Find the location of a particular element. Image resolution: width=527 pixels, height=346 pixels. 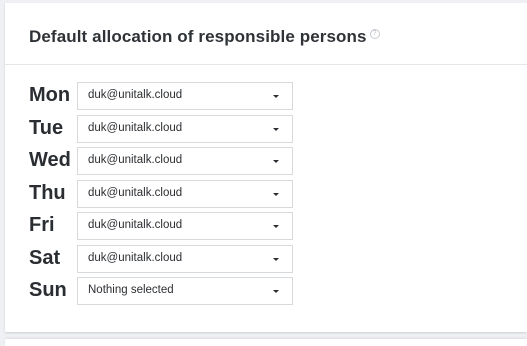

responsible-select-fri: duk@unitalk.cloud is located at coordinates (185, 226).